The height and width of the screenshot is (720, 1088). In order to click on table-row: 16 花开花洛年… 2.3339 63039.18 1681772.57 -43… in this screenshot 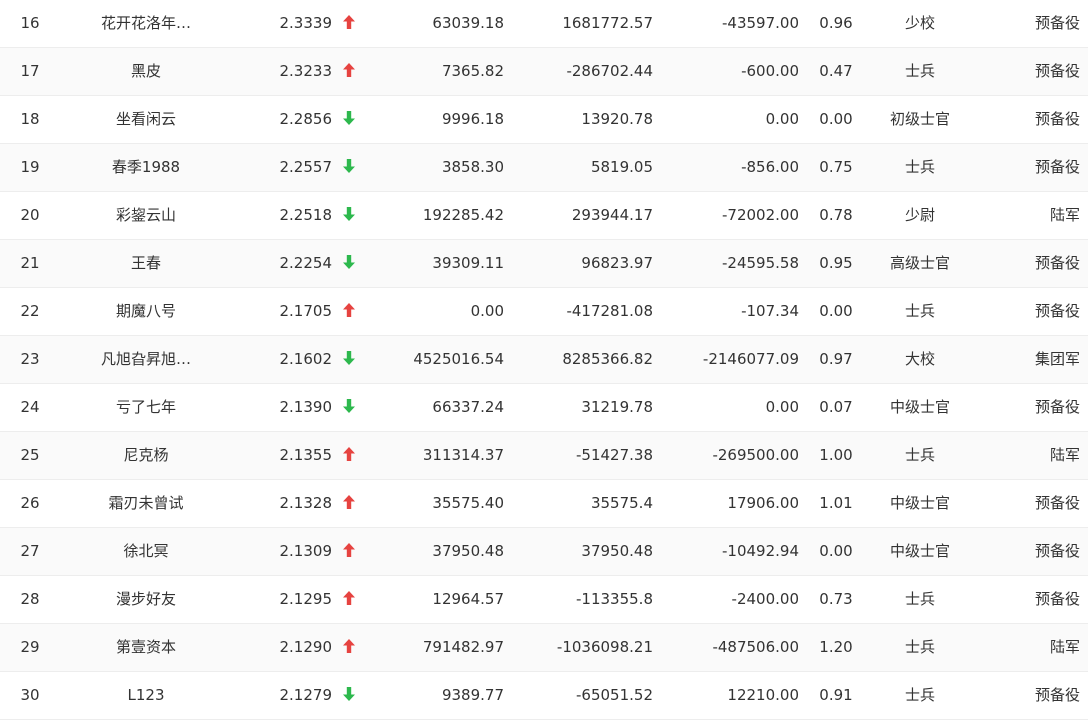, I will do `click(544, 24)`.